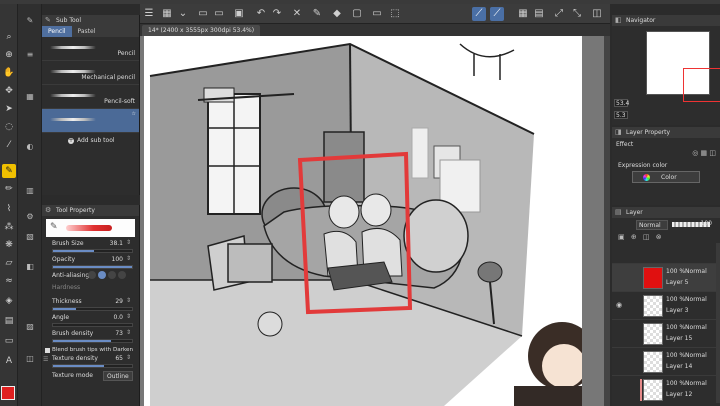  Describe the element at coordinates (119, 358) in the screenshot. I see `texture-density-value: 65` at that location.